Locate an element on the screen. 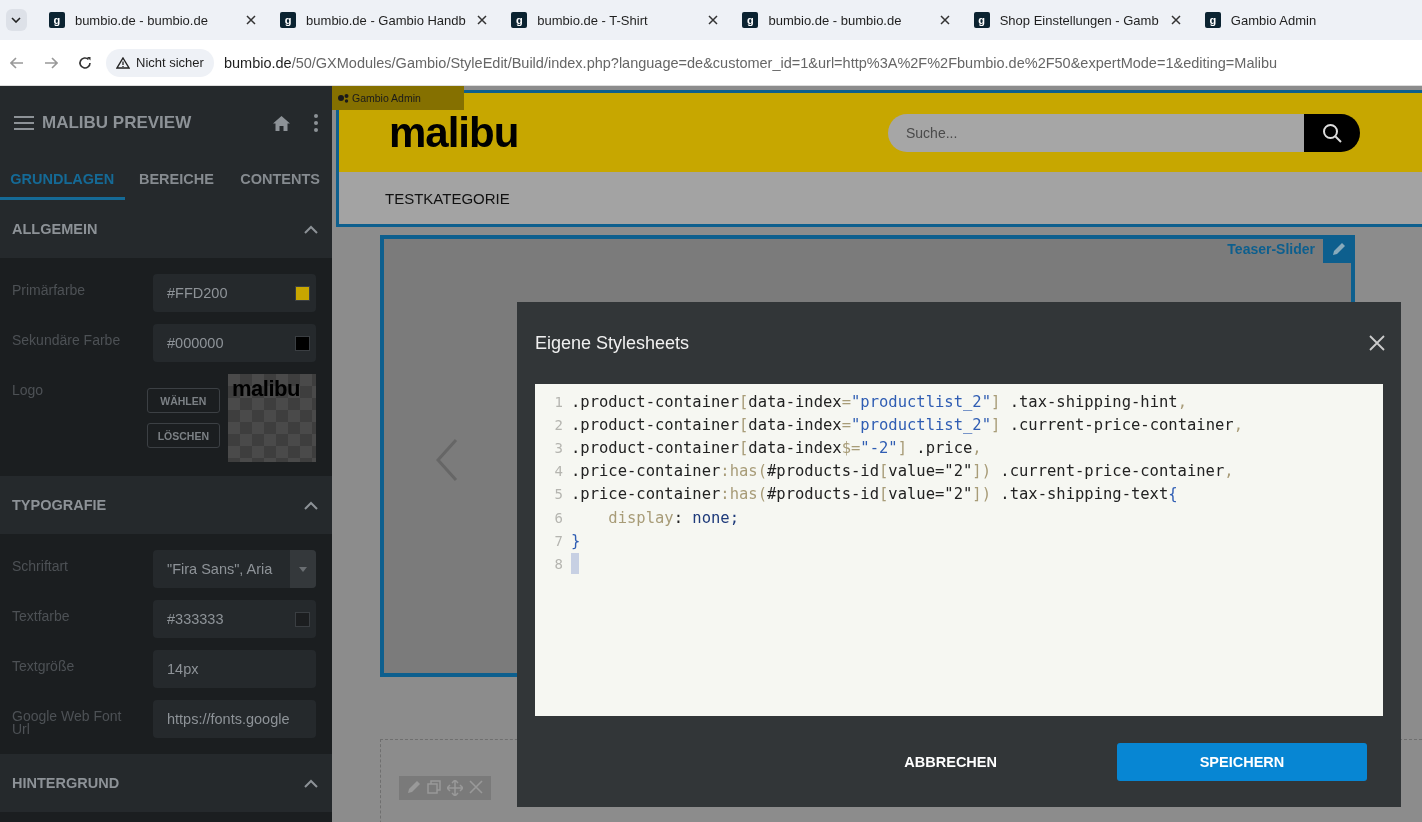 The height and width of the screenshot is (822, 1422). line-number: 1 is located at coordinates (558, 401).